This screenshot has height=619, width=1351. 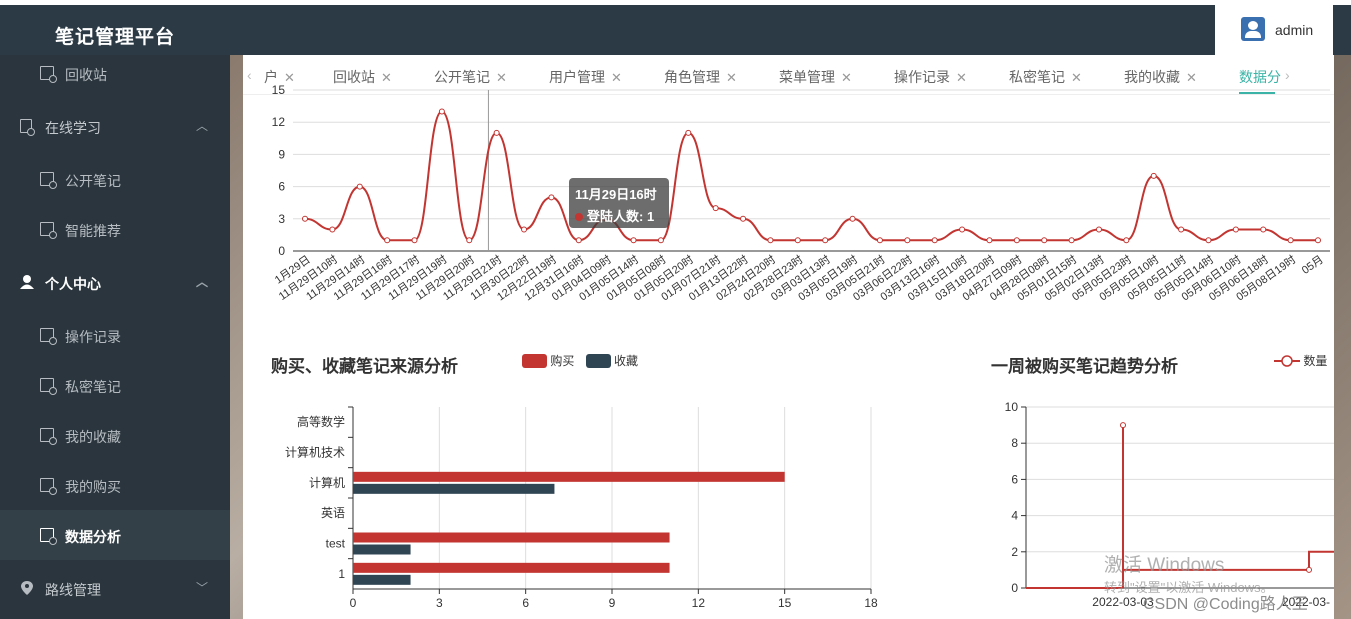 What do you see at coordinates (613, 216) in the screenshot?
I see `tooltip-series: 登陆人数` at bounding box center [613, 216].